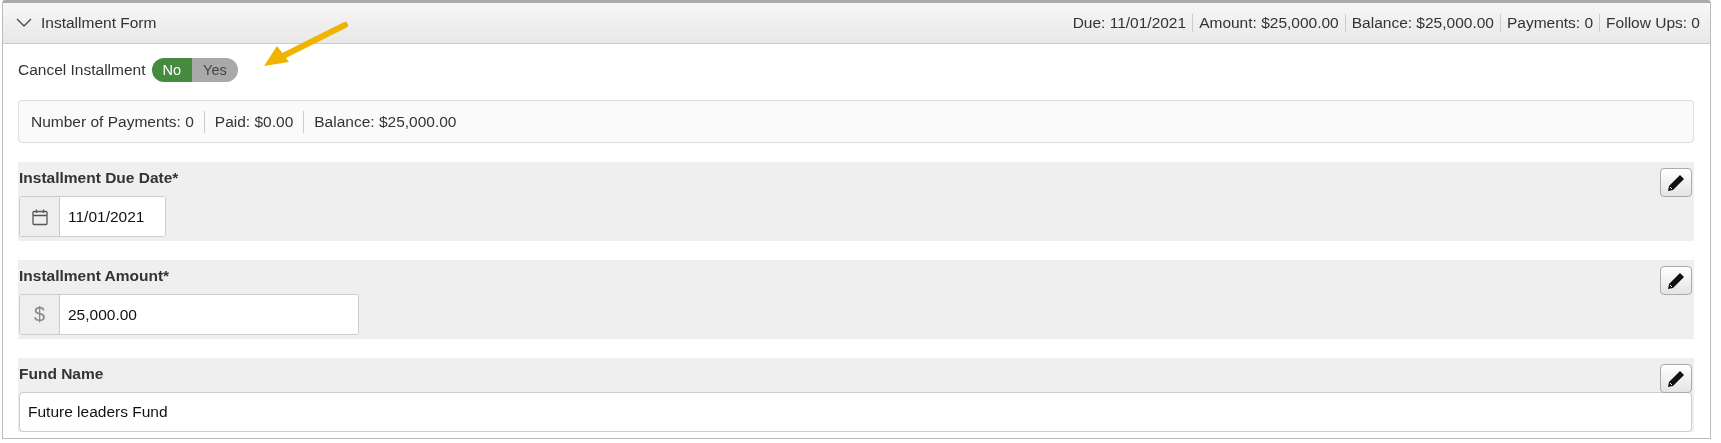 This screenshot has width=1721, height=443. What do you see at coordinates (1129, 23) in the screenshot?
I see `summary-item: Due: 11/01/2021` at bounding box center [1129, 23].